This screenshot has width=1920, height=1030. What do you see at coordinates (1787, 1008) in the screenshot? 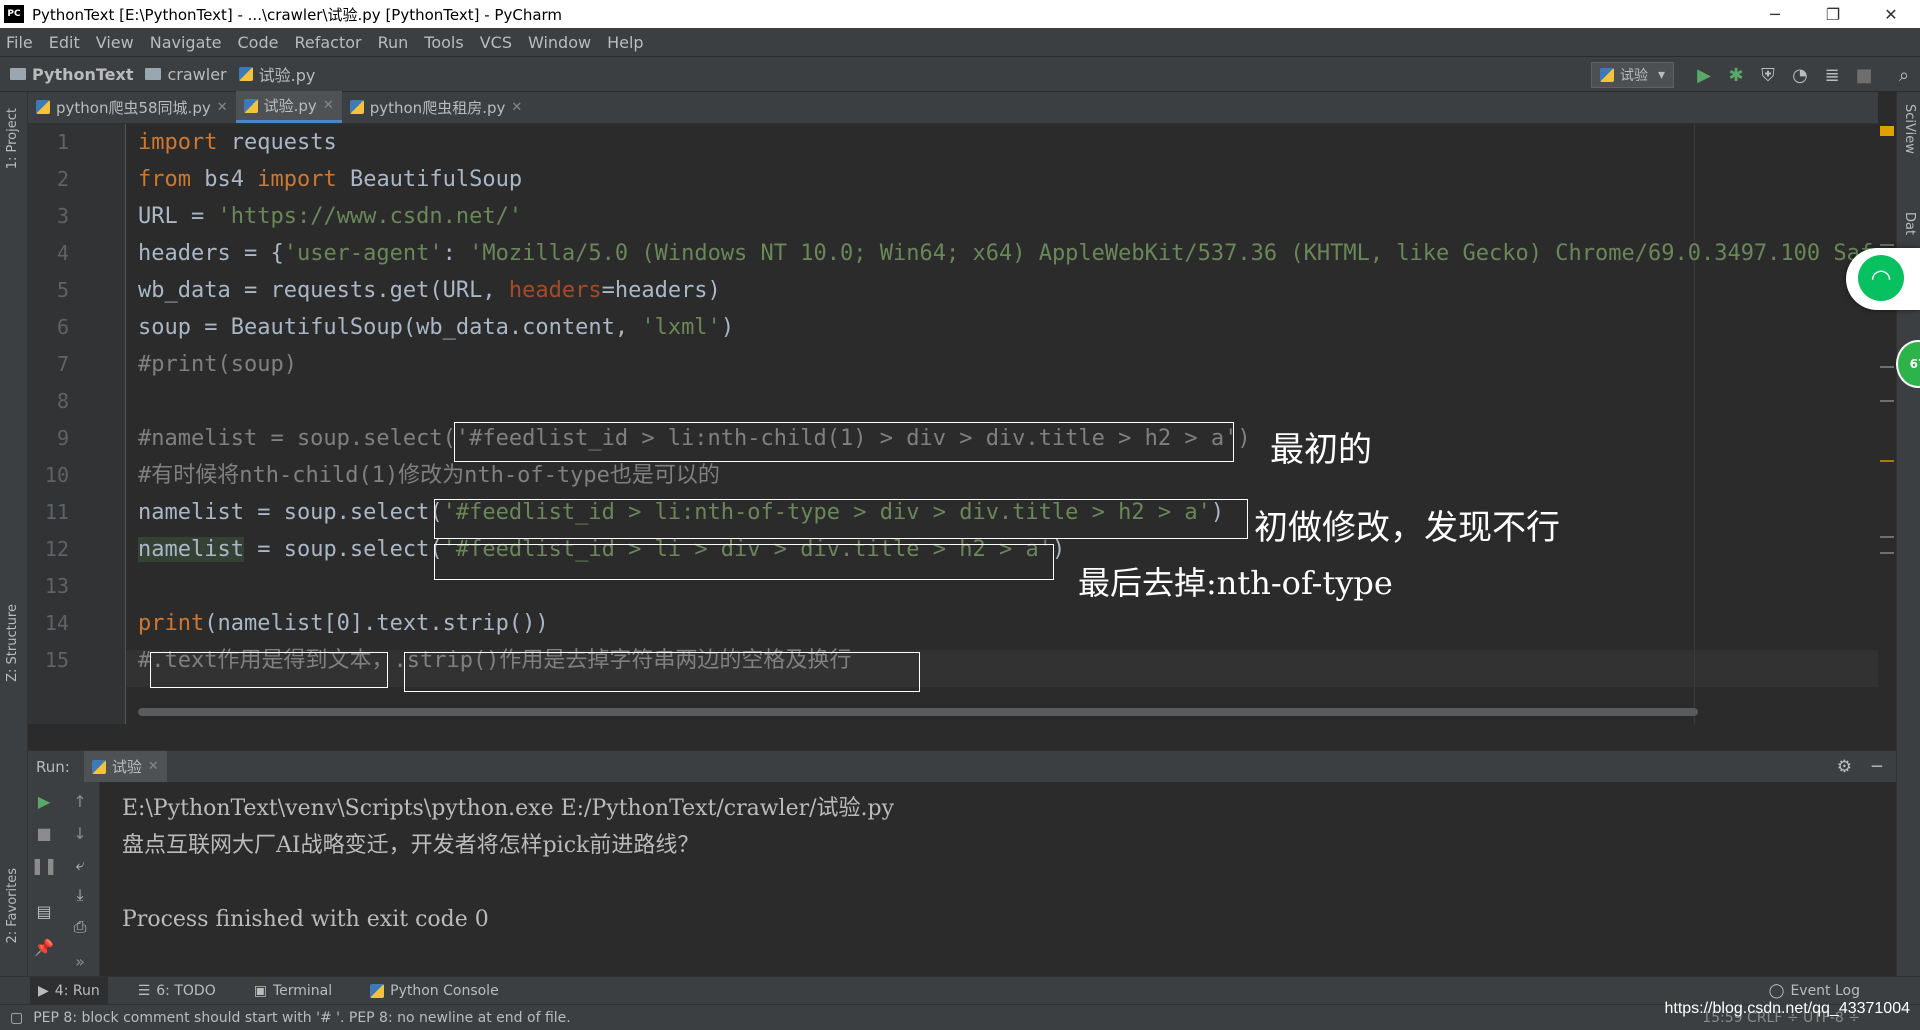
I see `watermark: https://blog.csdn.net/qq_43371004` at bounding box center [1787, 1008].